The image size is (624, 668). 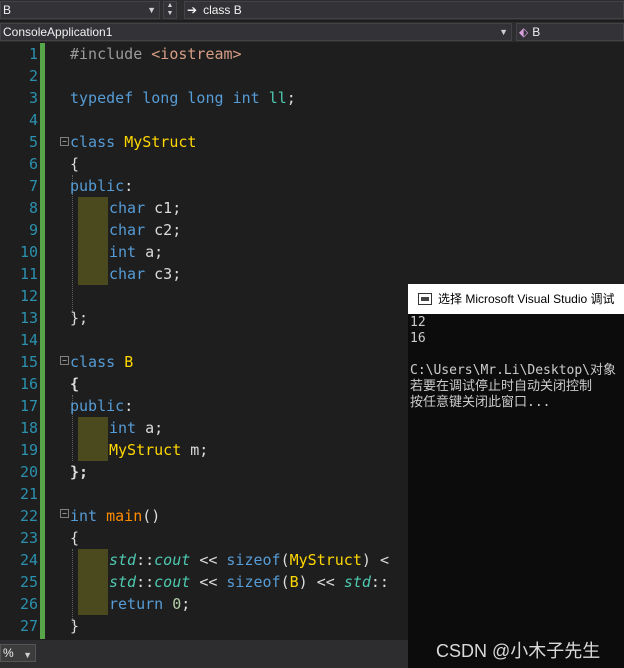 What do you see at coordinates (79, 318) in the screenshot?
I see `code-line-13: };` at bounding box center [79, 318].